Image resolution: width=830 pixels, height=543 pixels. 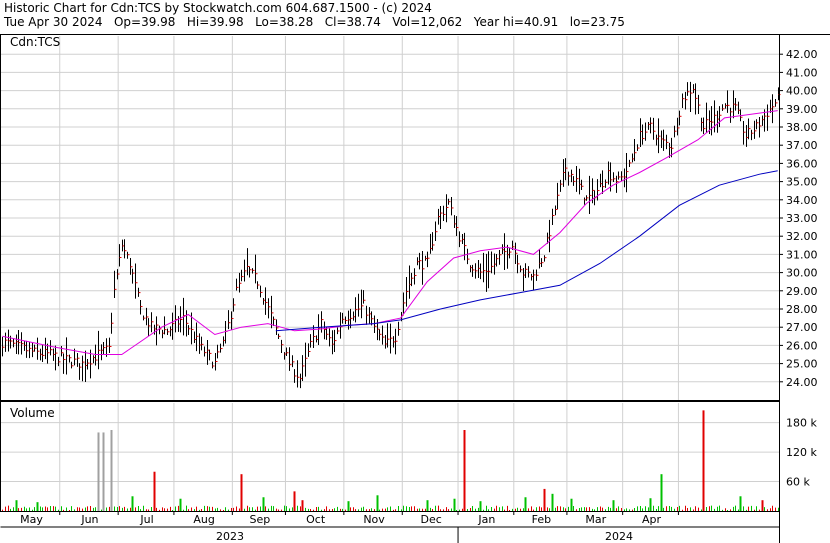 What do you see at coordinates (802, 109) in the screenshot?
I see `price-tick-label: 39.00` at bounding box center [802, 109].